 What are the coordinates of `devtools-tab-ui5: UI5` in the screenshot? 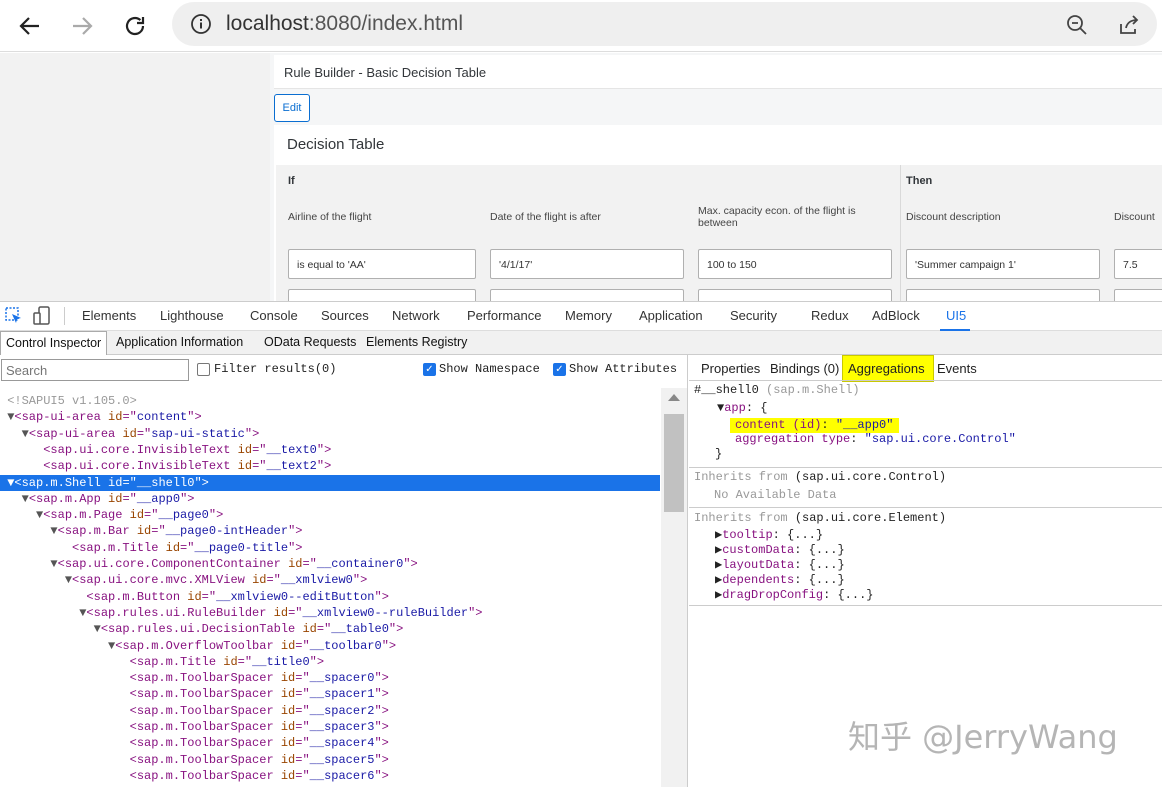 It's located at (956, 315).